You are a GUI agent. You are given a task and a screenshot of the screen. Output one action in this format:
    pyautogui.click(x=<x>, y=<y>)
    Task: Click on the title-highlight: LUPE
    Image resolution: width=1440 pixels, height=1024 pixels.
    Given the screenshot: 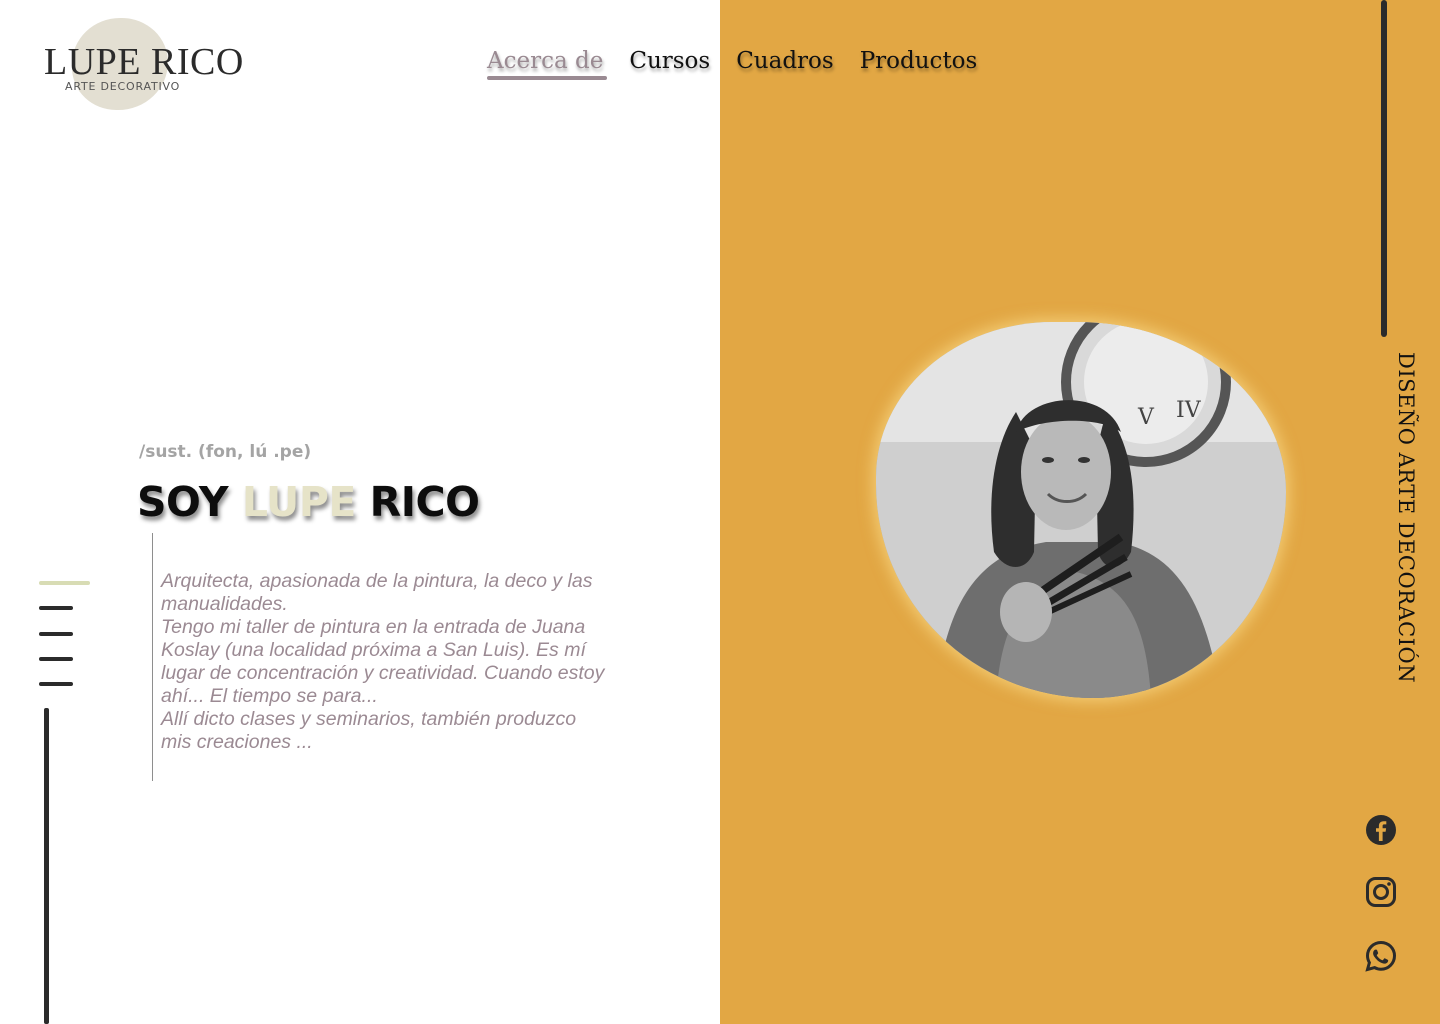 What is the action you would take?
    pyautogui.click(x=299, y=502)
    